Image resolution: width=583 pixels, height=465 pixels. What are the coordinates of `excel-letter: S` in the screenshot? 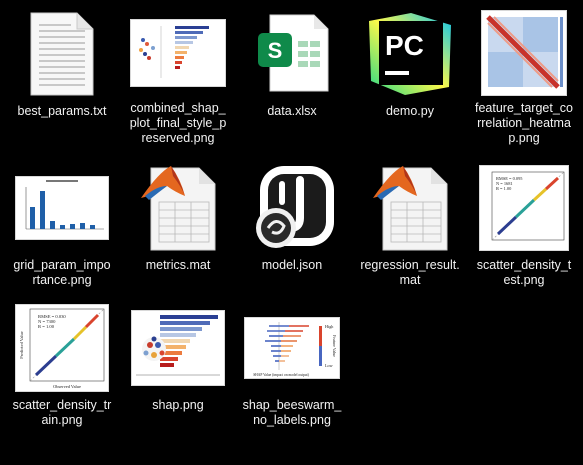 It's located at (275, 50).